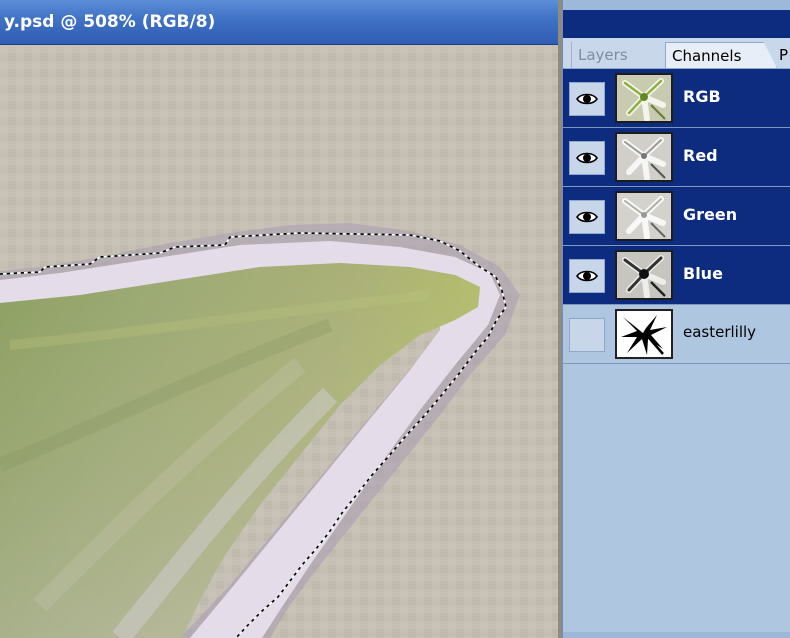  Describe the element at coordinates (110, 22) in the screenshot. I see `document-title: y.psd @ 508% (RGB/8)` at that location.